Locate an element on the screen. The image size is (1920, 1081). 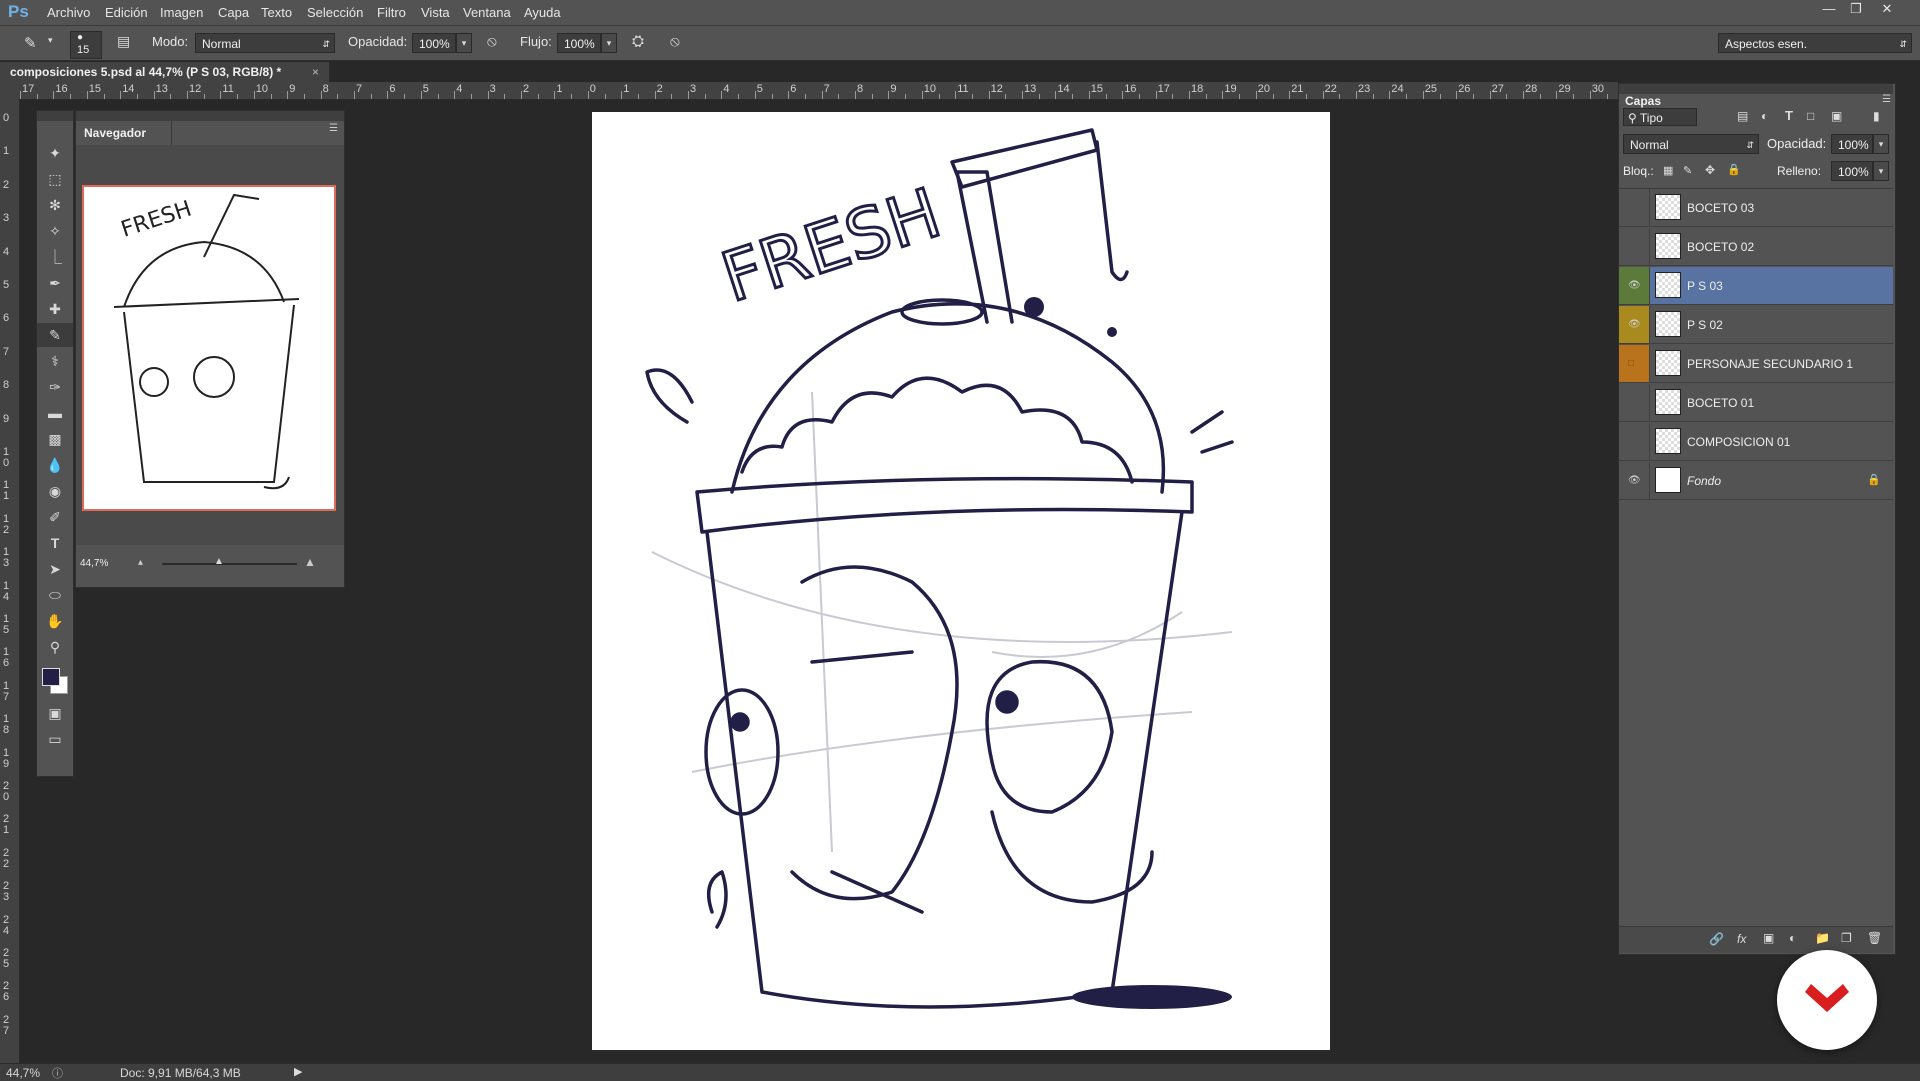
zoom-in-icon: ▲ is located at coordinates (310, 562).